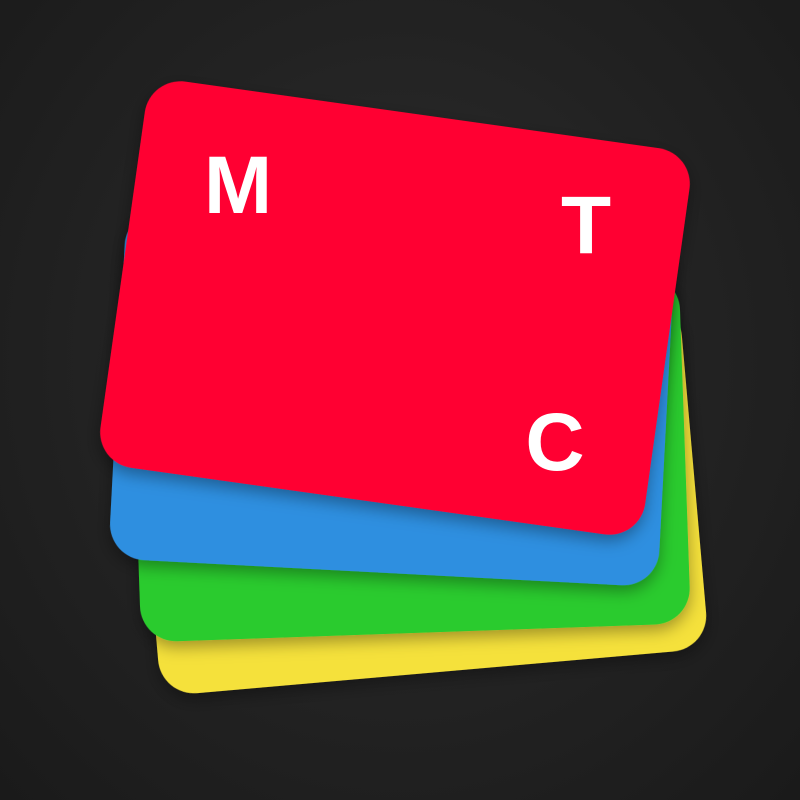 The width and height of the screenshot is (800, 800). Describe the element at coordinates (554, 442) in the screenshot. I see `letter-c: C` at that location.